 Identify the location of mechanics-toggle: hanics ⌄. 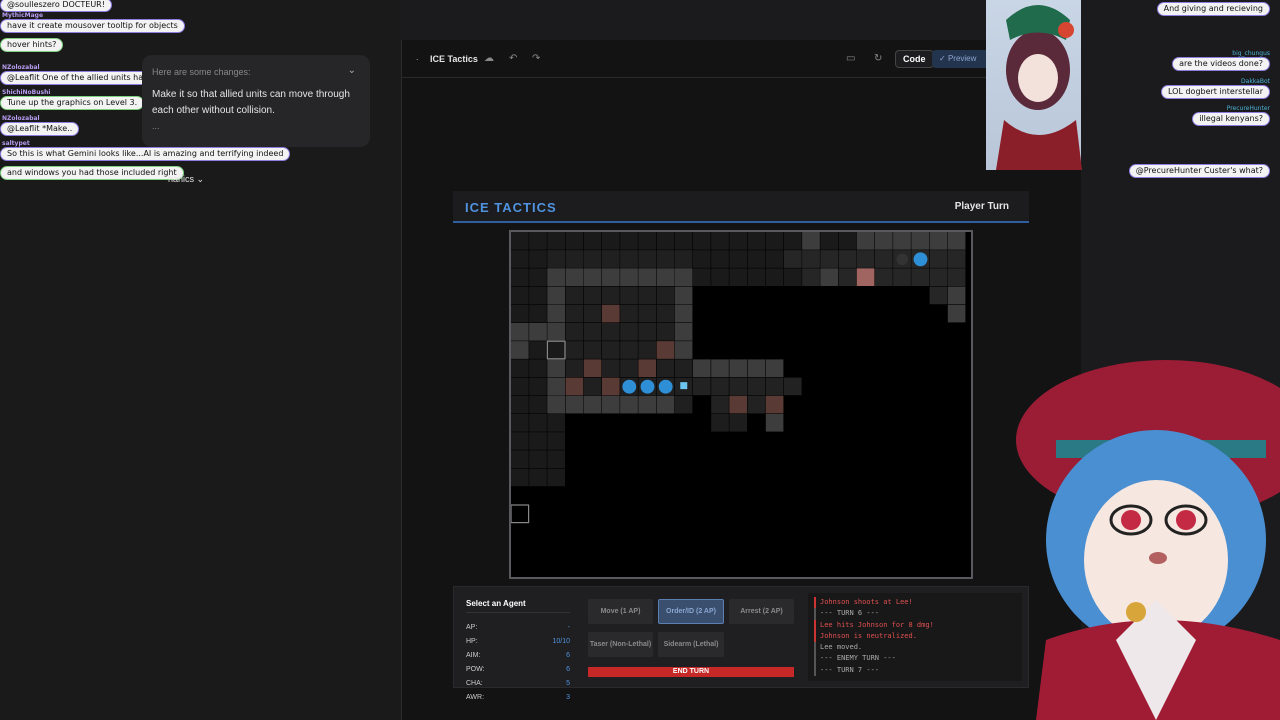
(186, 179).